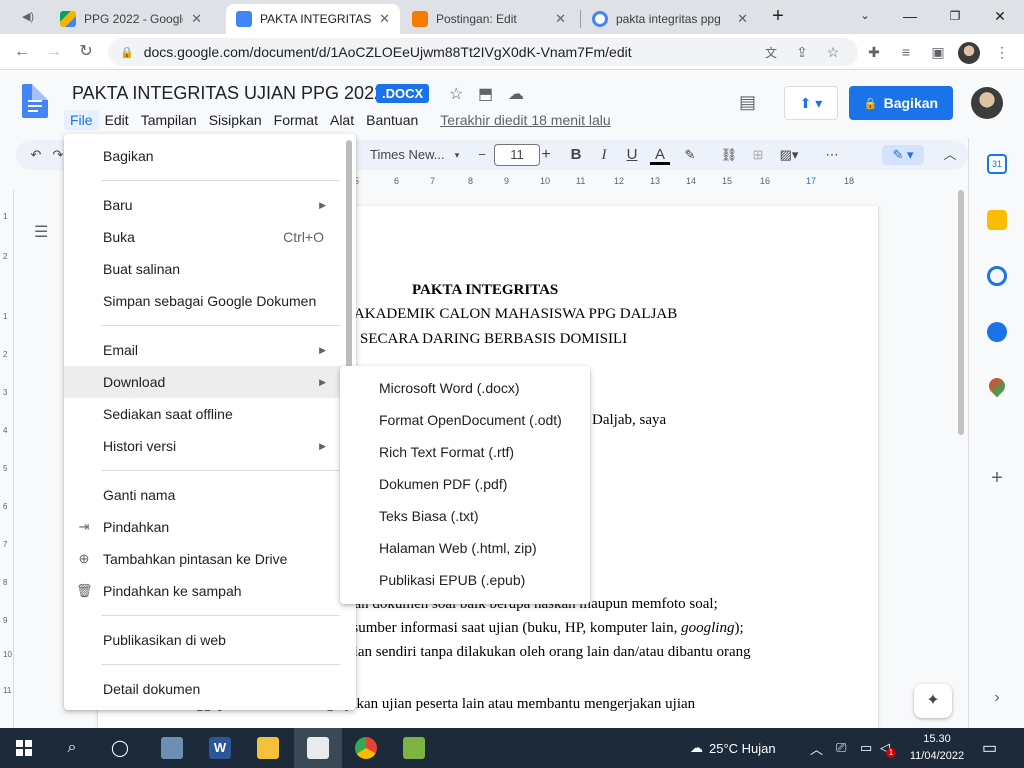 The width and height of the screenshot is (1024, 768). Describe the element at coordinates (313, 19) in the screenshot. I see `browser-tab-docs: PAKTA INTEGRITAS UJIAN ✕` at that location.